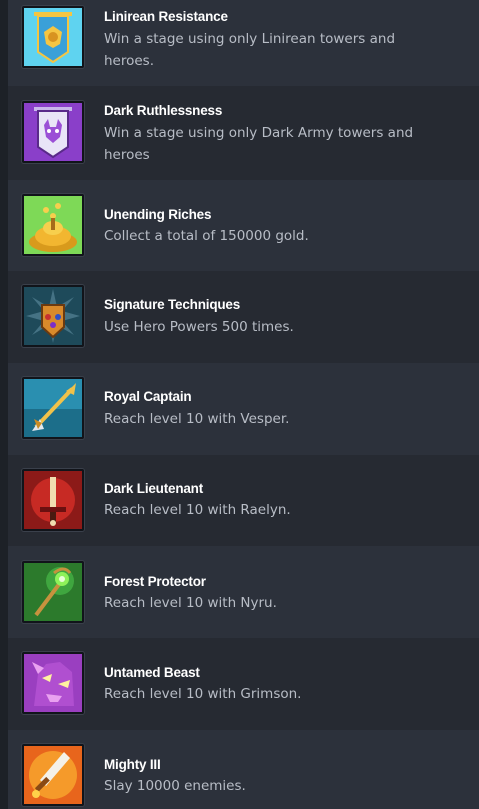 The height and width of the screenshot is (809, 479). Describe the element at coordinates (175, 786) in the screenshot. I see `achievement-description: Slay 10000 enemies.` at that location.